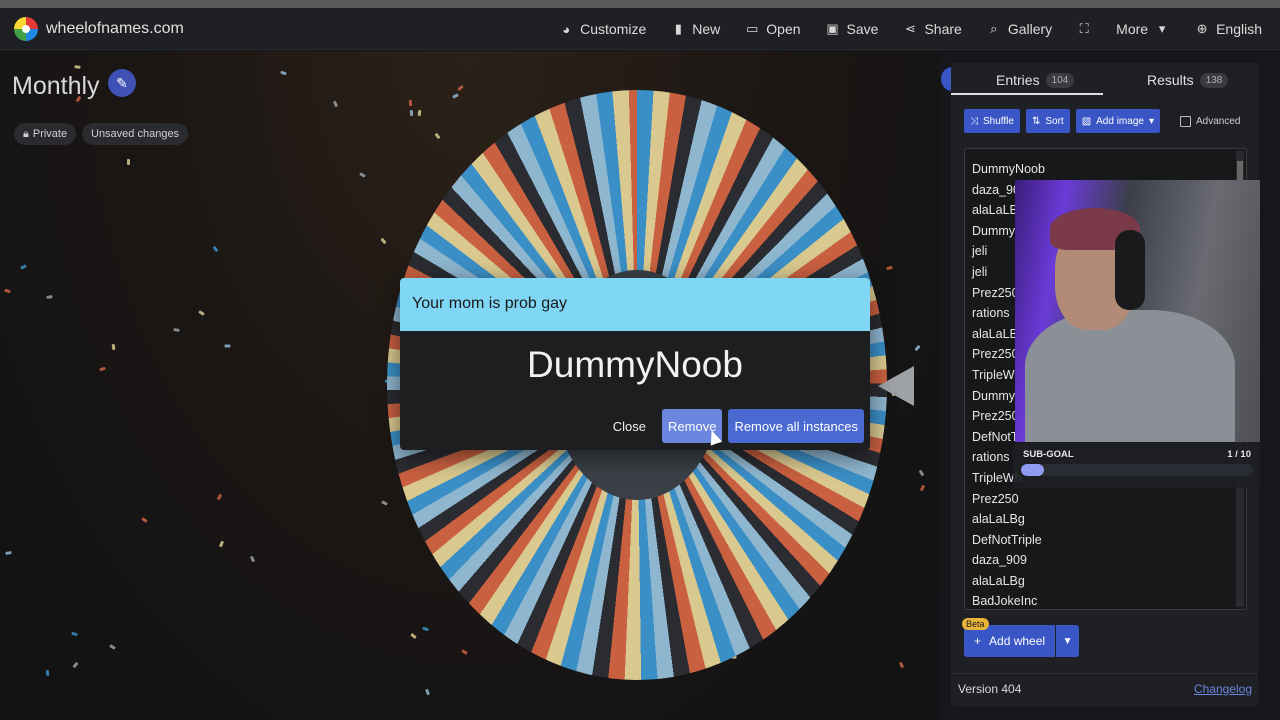 The image size is (1280, 720). I want to click on shuffle-label: Shuffle, so click(998, 121).